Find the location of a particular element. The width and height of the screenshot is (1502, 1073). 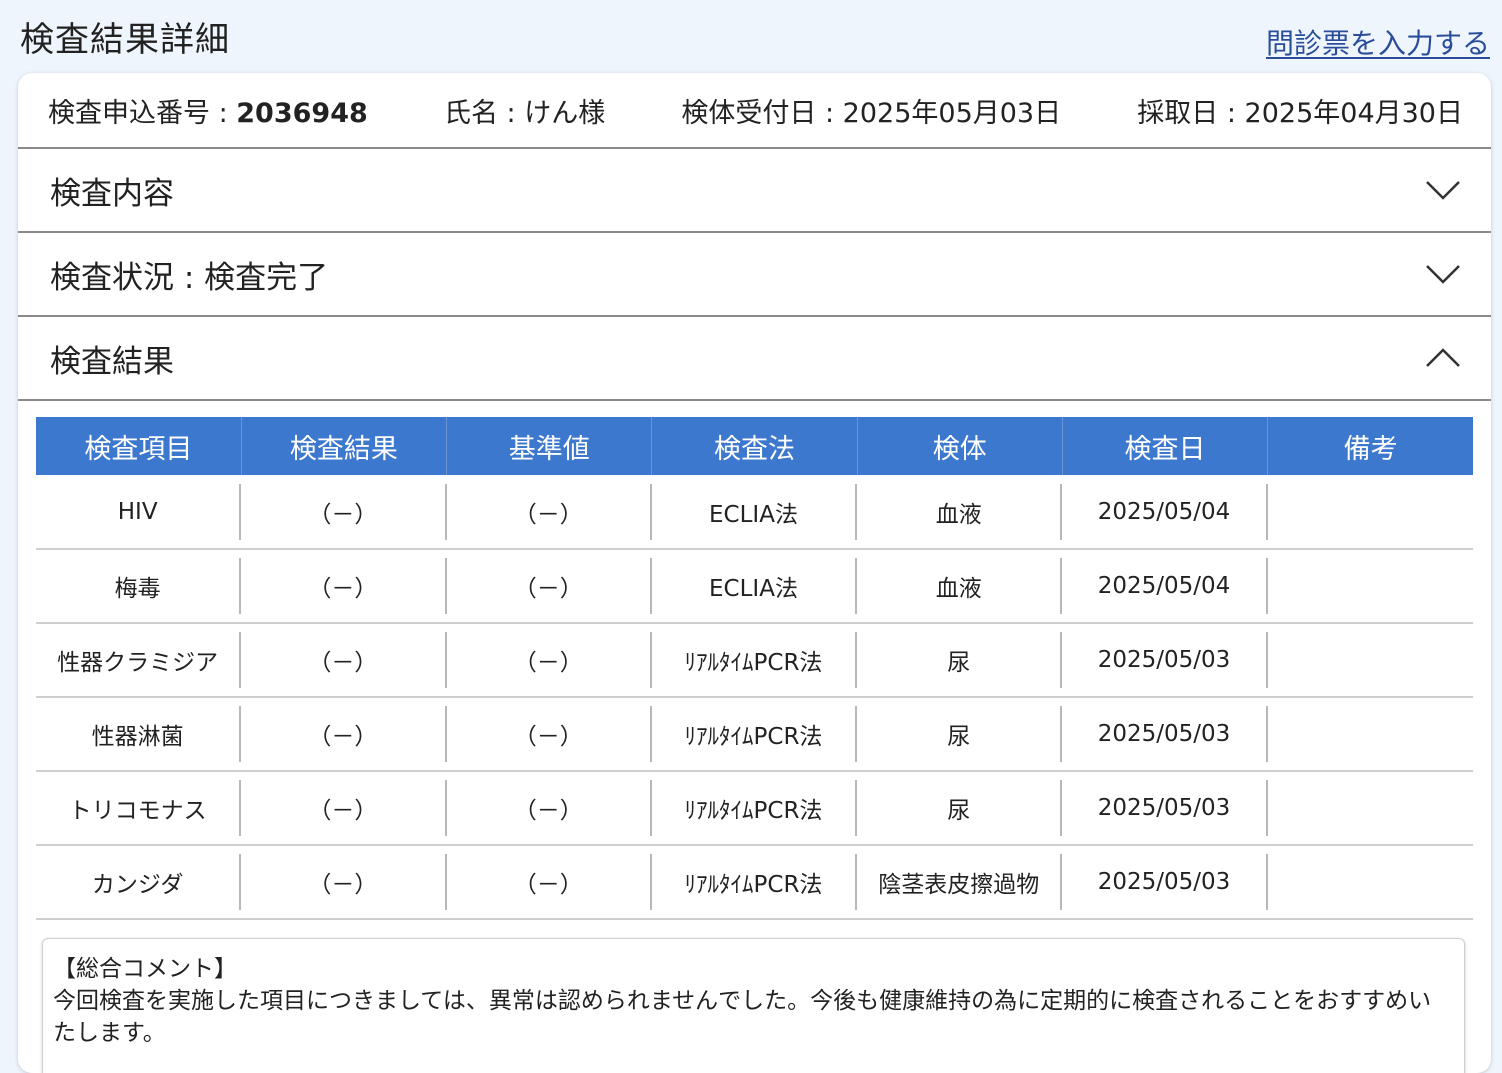

accordion-results: 検査結果 is located at coordinates (754, 359).